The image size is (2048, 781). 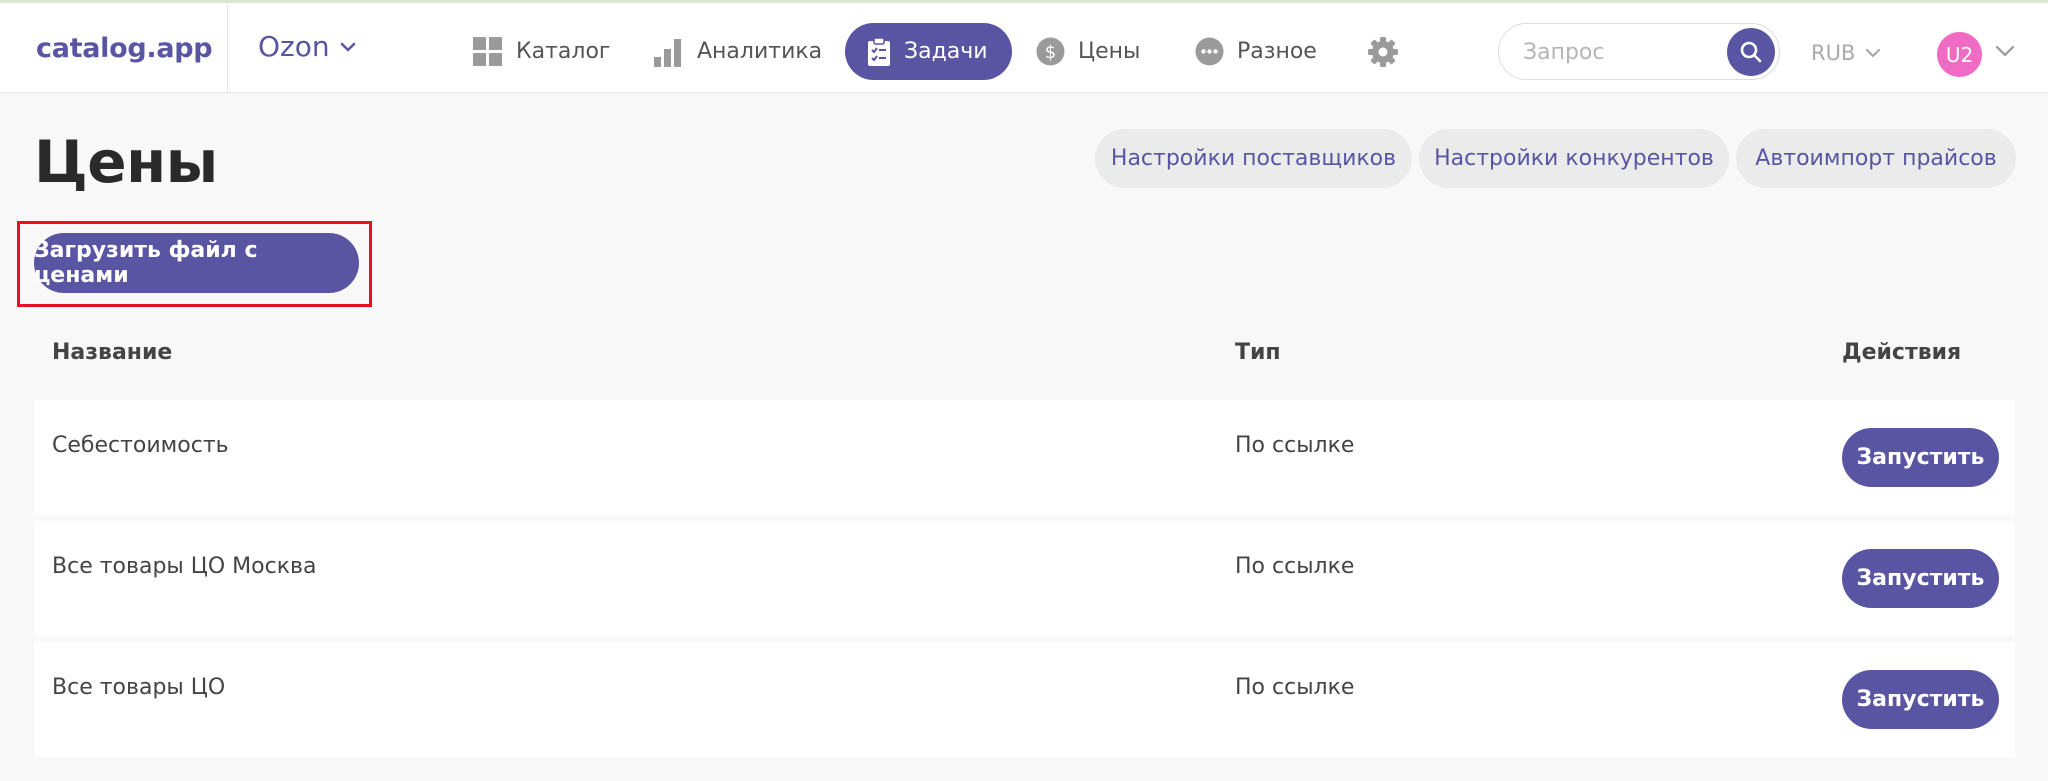 I want to click on table-row: Все товары ЦО Москва По ссылке Запустить, so click(x=1024, y=578).